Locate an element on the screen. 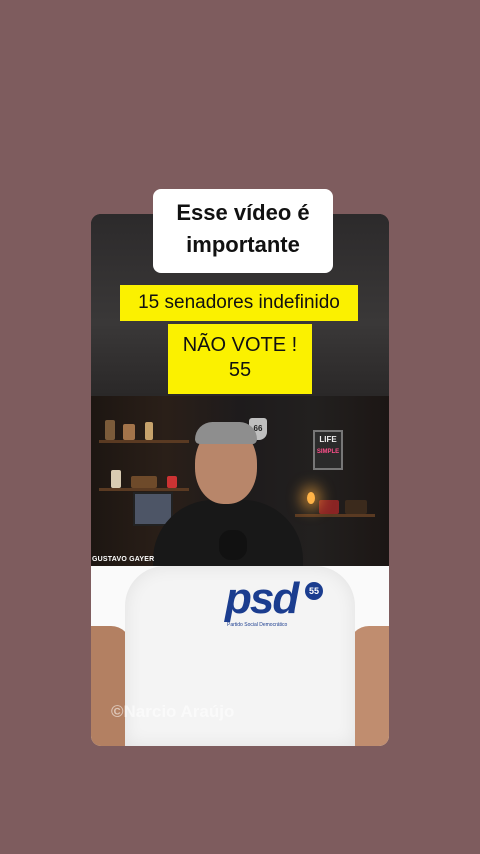 This screenshot has height=854, width=480. do-not-vote-banner: NÃO VOTE ! 55 is located at coordinates (240, 359).